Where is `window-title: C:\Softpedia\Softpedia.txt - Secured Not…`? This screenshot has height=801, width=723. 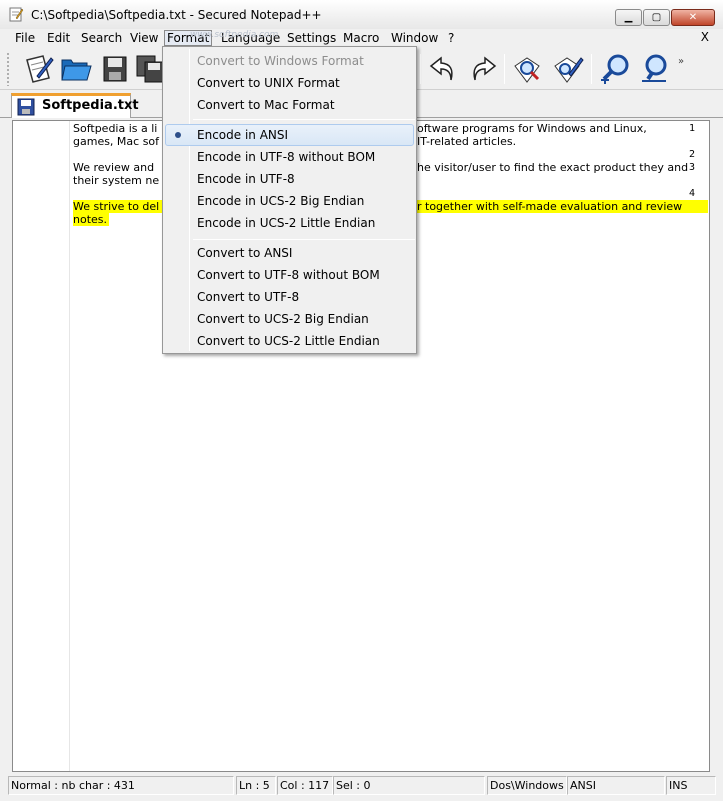
window-title: C:\Softpedia\Softpedia.txt - Secured Not… is located at coordinates (176, 15).